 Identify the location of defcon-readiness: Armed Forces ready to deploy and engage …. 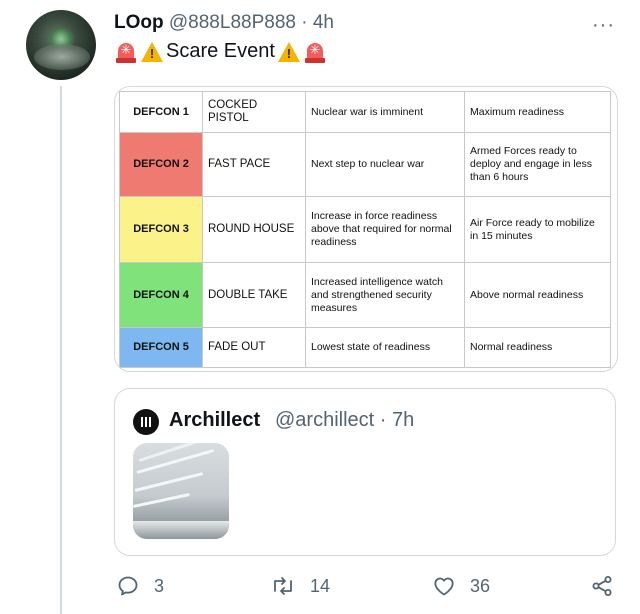
(537, 164).